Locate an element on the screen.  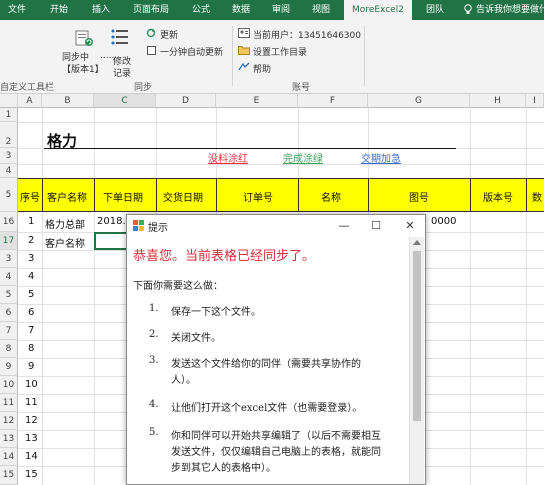
legend-red: 没料涂红 is located at coordinates (228, 159).